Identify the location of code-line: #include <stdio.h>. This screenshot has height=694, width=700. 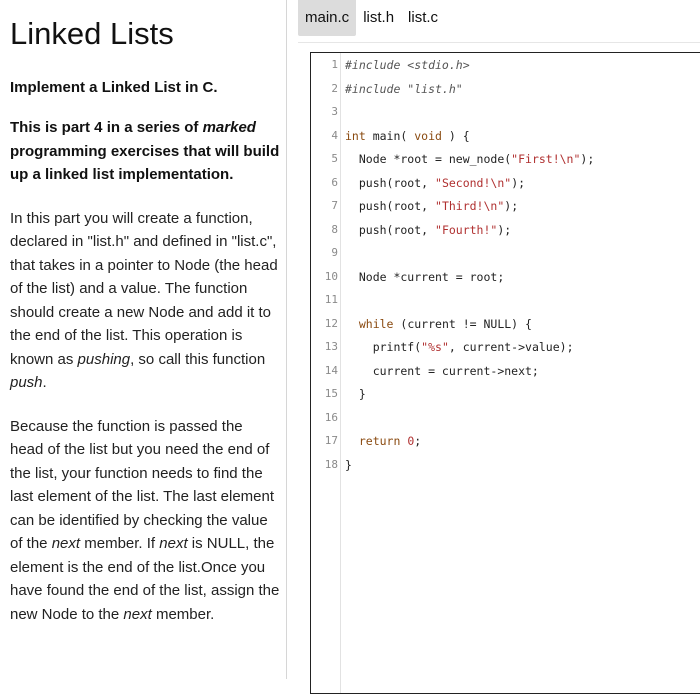
(407, 65).